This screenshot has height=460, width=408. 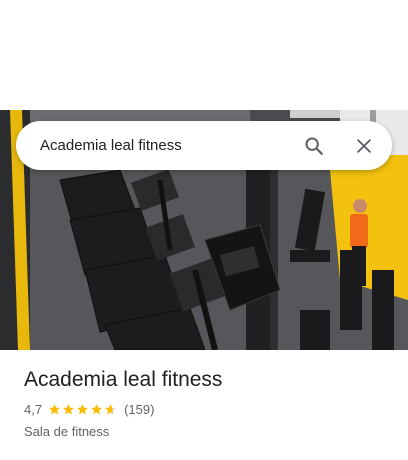 I want to click on place-category: Sala de fitness, so click(x=67, y=431).